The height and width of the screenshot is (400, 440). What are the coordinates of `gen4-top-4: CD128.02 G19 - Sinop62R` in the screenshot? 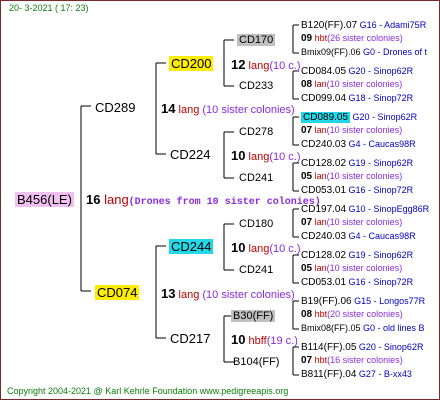 It's located at (357, 163).